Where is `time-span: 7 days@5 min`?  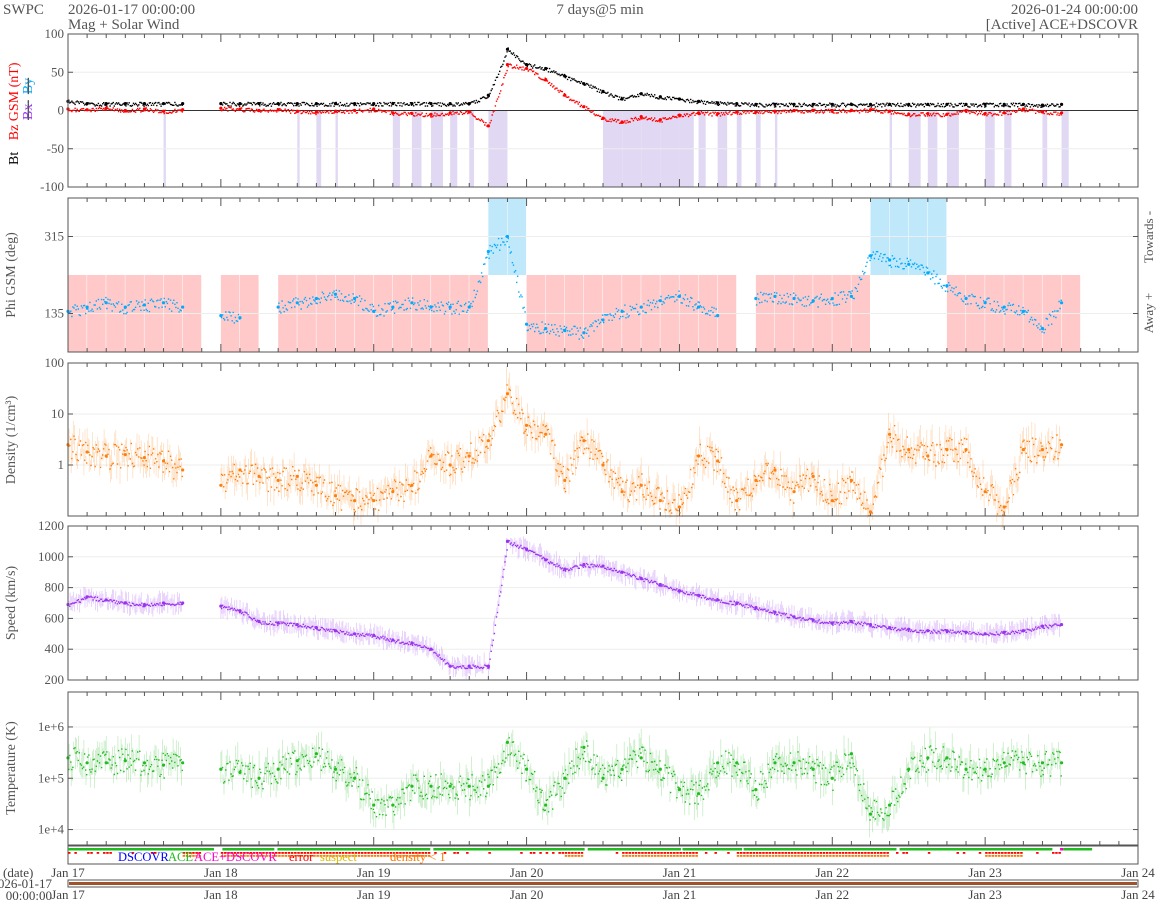 time-span: 7 days@5 min is located at coordinates (600, 10).